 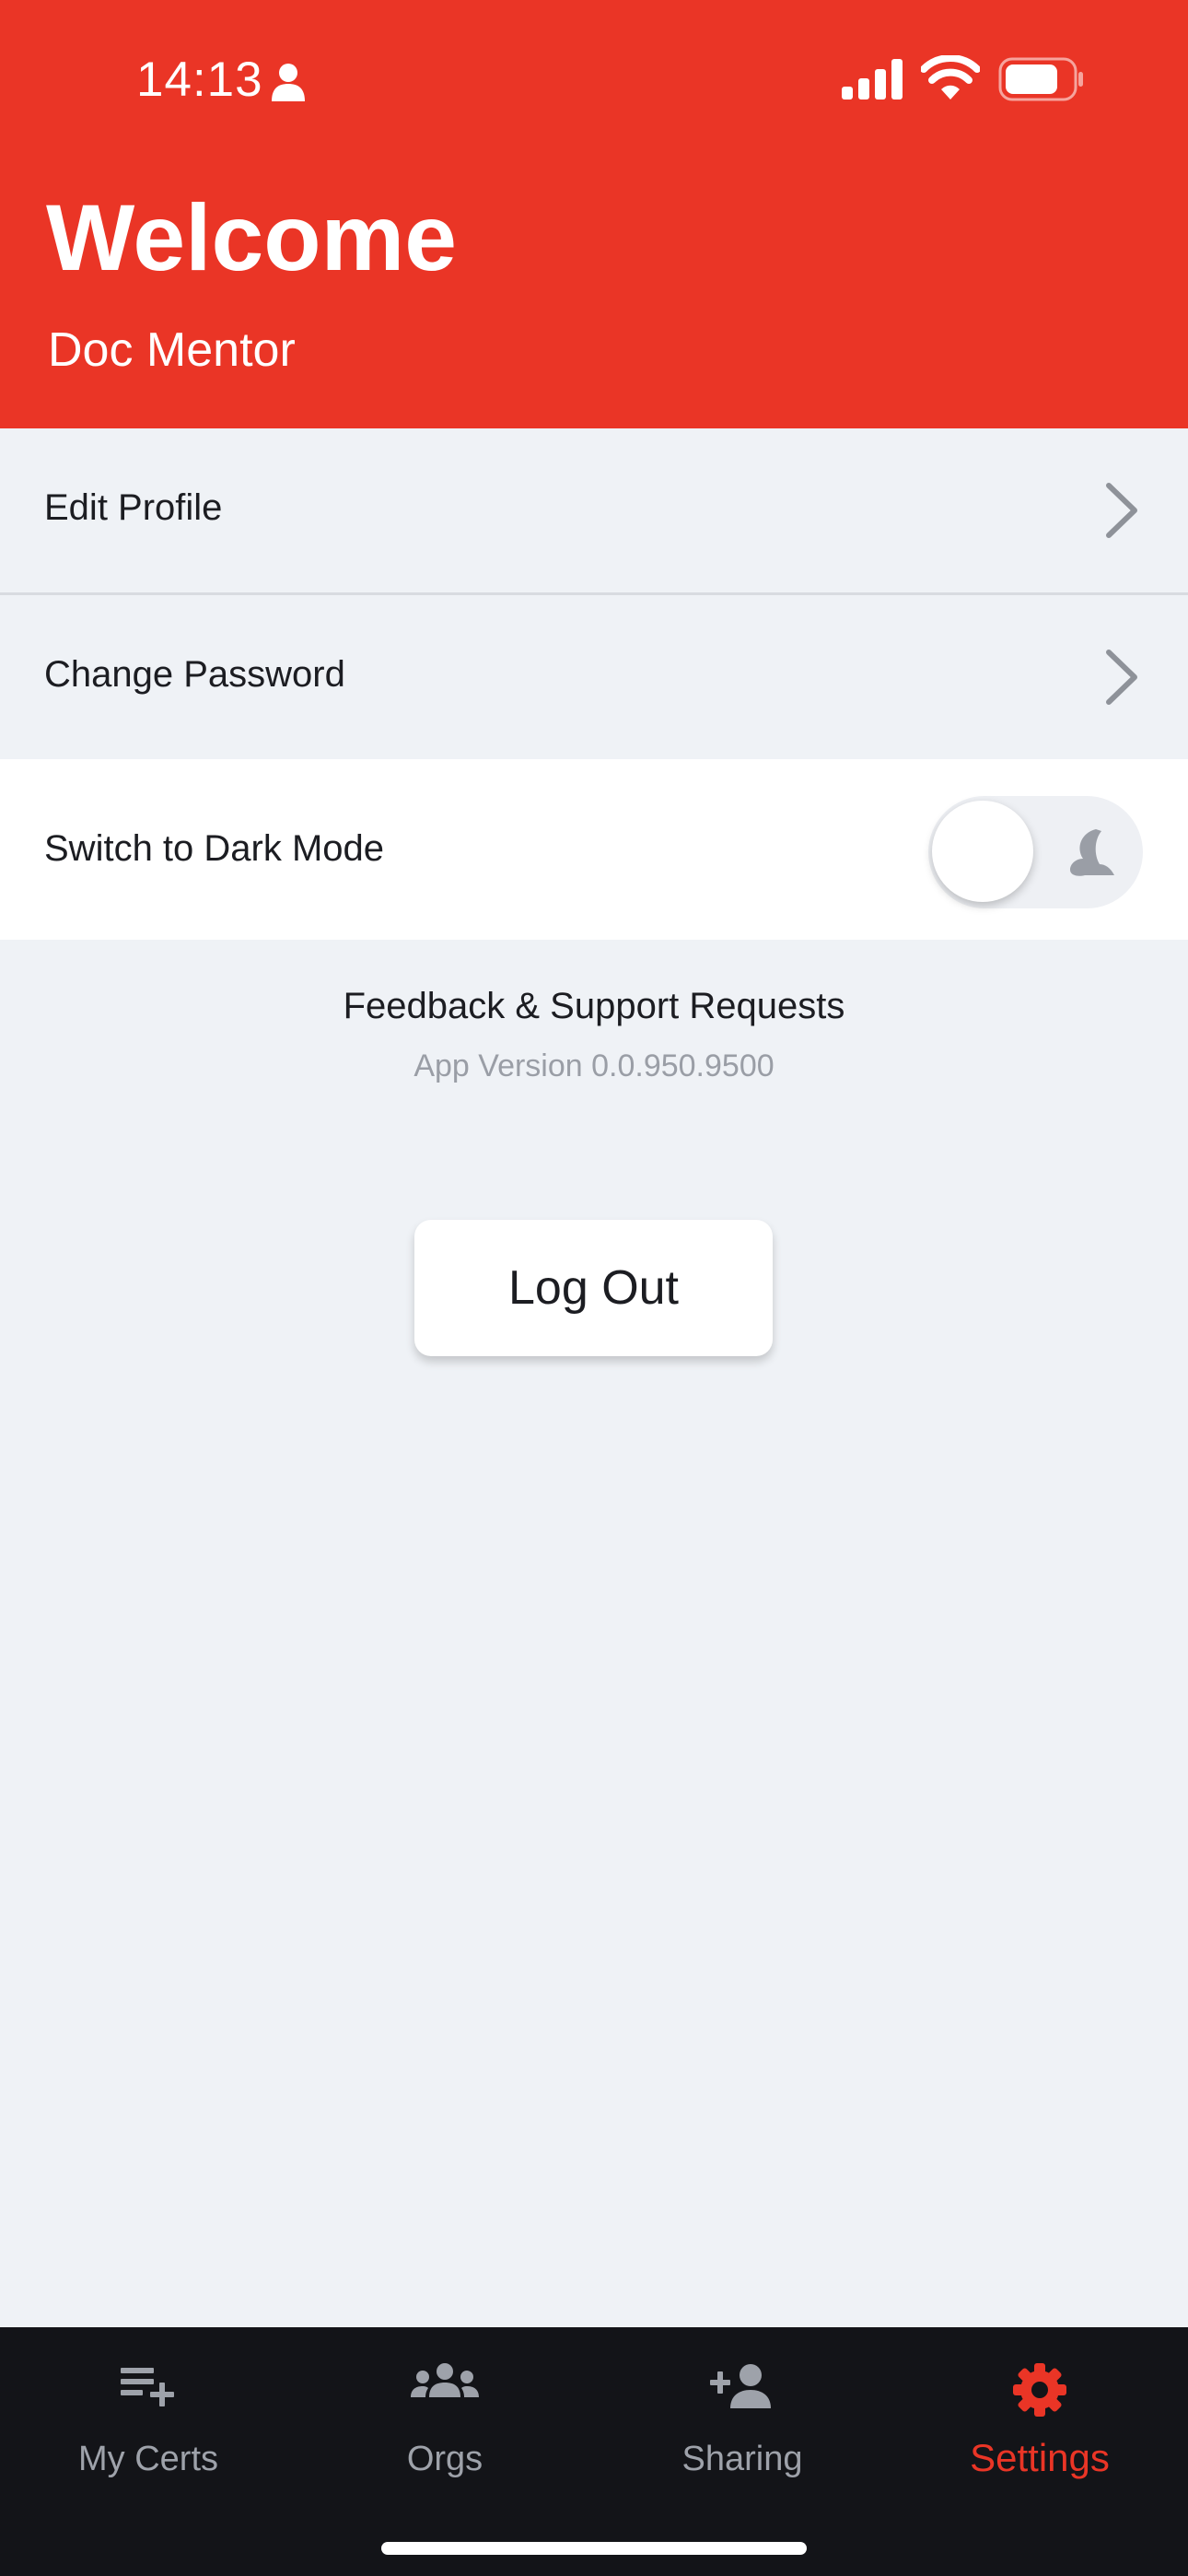 I want to click on tab-orgs: Orgs, so click(x=445, y=2414).